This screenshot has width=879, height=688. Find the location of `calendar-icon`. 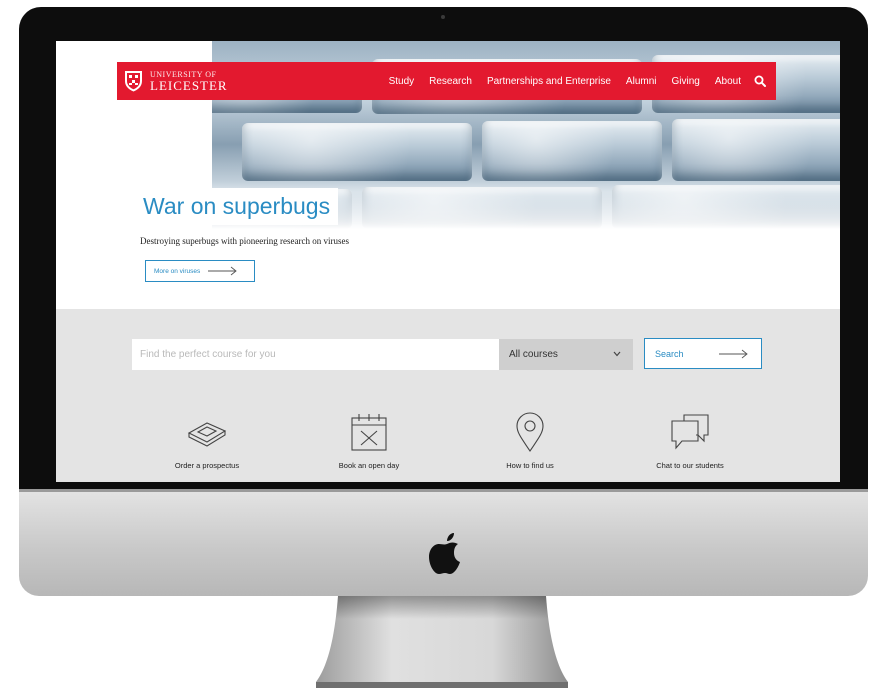

calendar-icon is located at coordinates (369, 432).